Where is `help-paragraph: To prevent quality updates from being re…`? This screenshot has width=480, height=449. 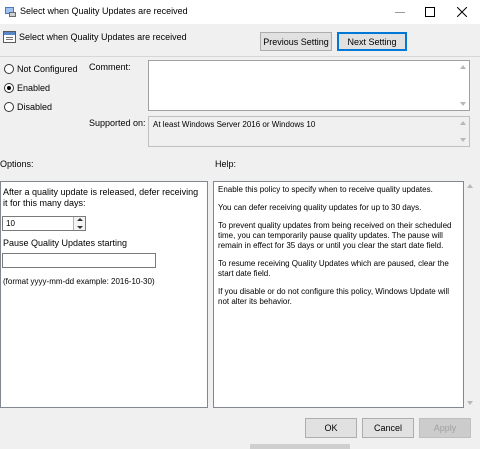 help-paragraph: To prevent quality updates from being re… is located at coordinates (335, 235).